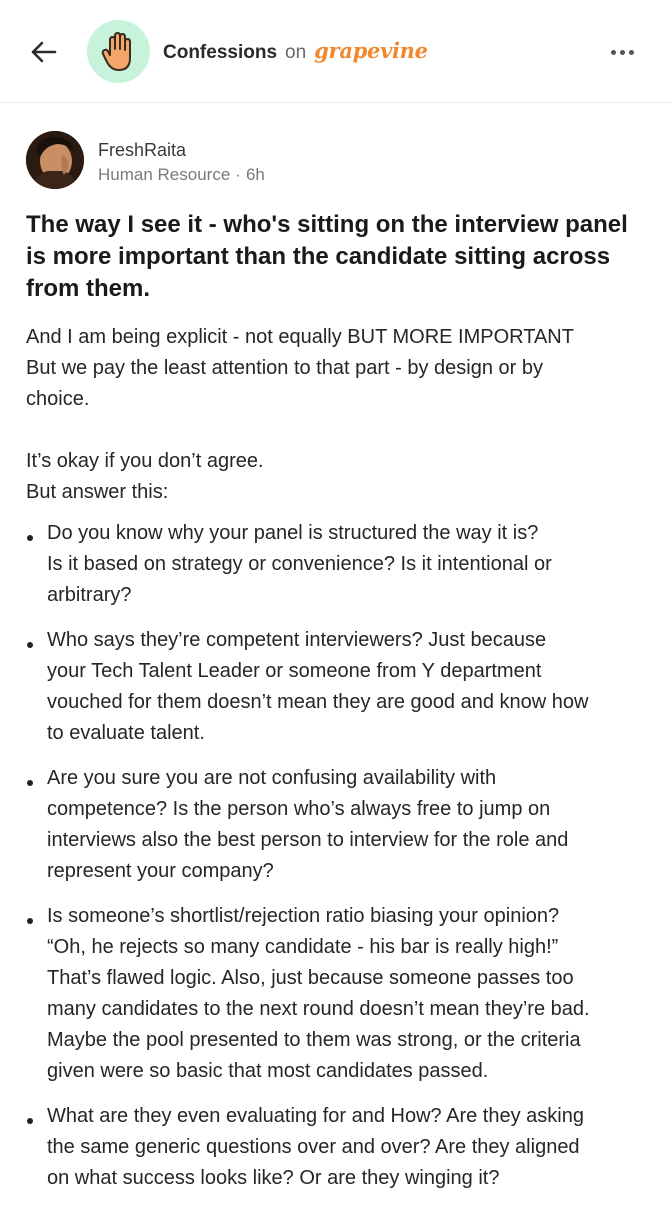 Image resolution: width=672 pixels, height=1208 pixels. Describe the element at coordinates (58, 399) in the screenshot. I see `intro-line: choice.` at that location.